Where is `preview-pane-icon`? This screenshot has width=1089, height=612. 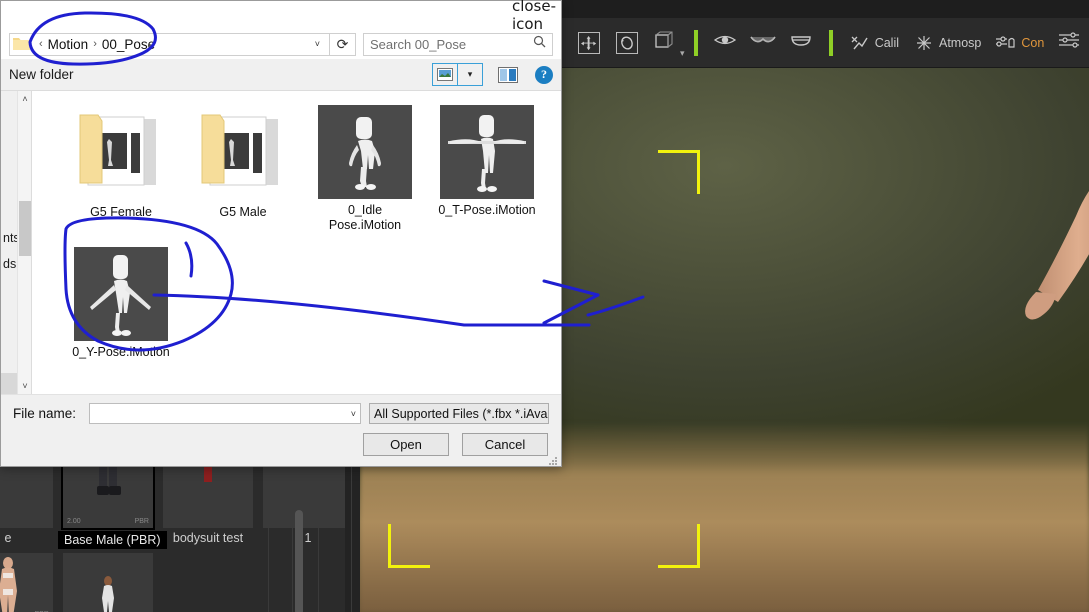
preview-pane-icon is located at coordinates (508, 75).